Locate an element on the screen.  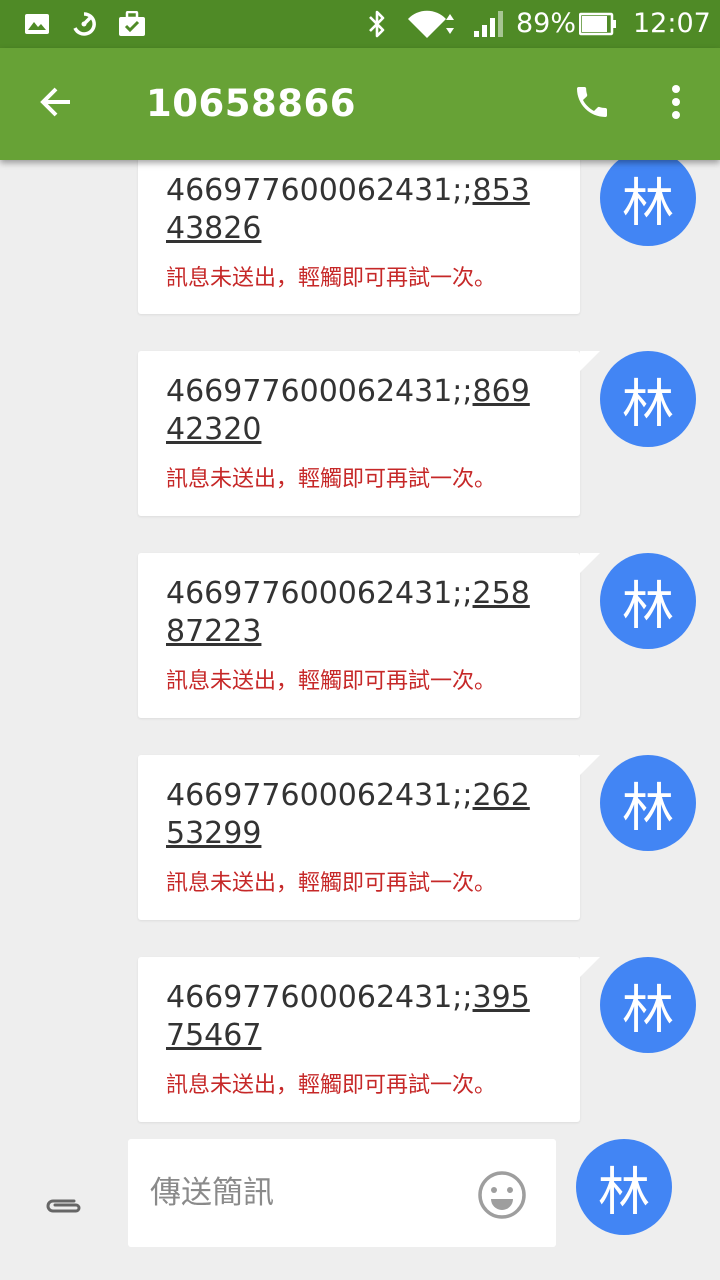
battery-percent: 89% is located at coordinates (546, 23).